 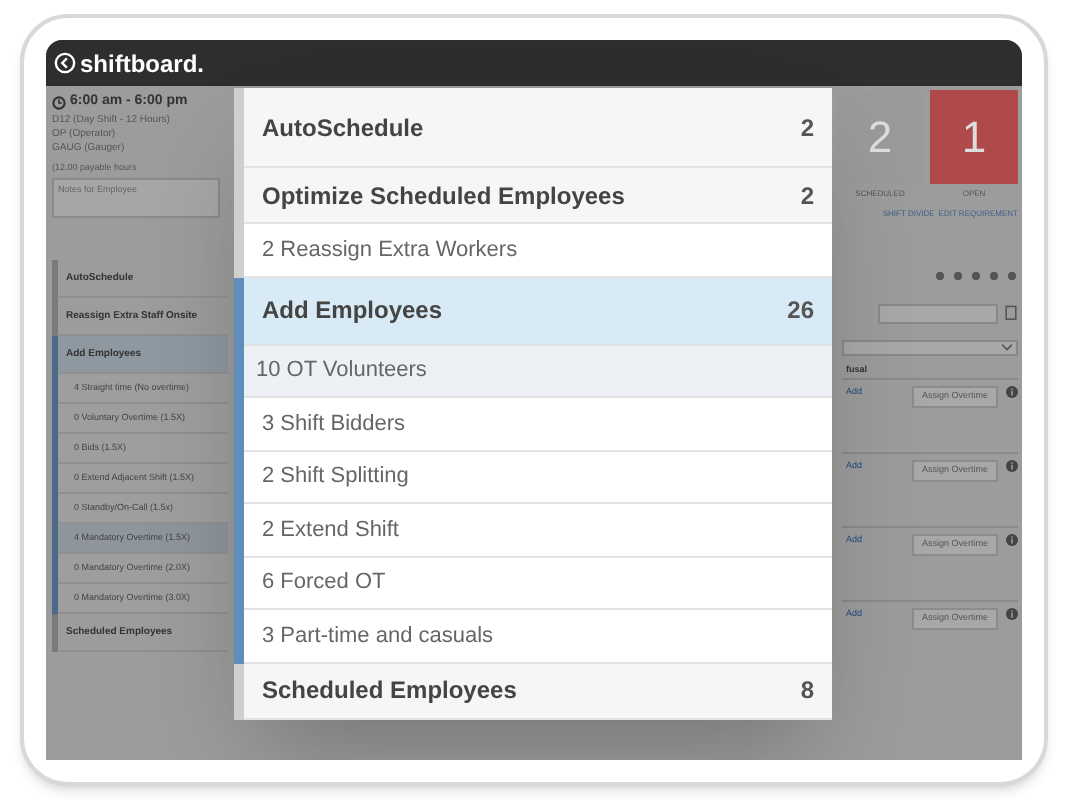 What do you see at coordinates (59, 102) in the screenshot?
I see `clock-icon` at bounding box center [59, 102].